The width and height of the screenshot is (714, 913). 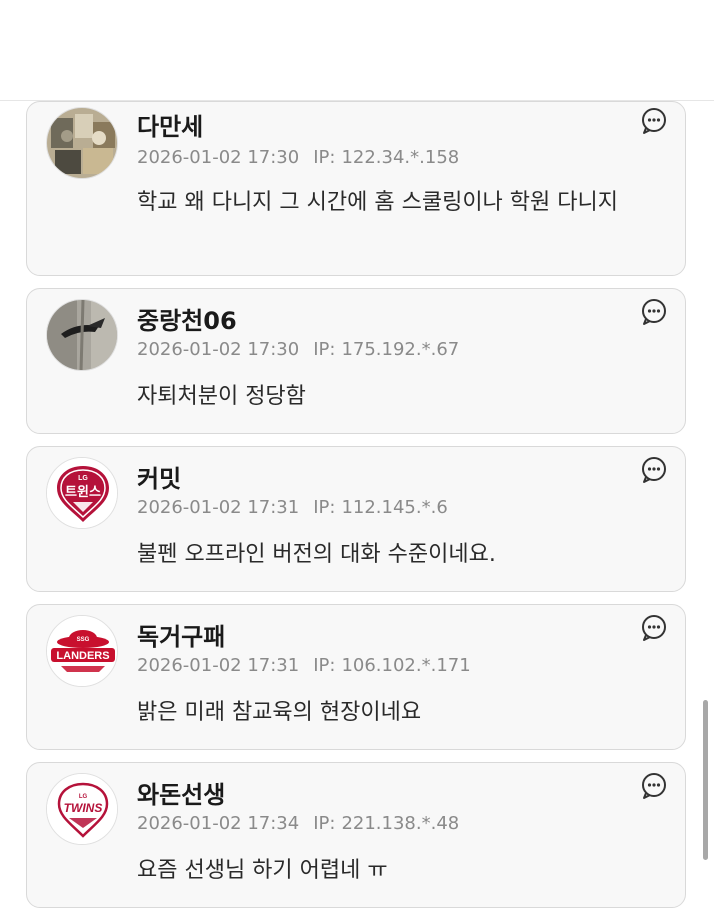 What do you see at coordinates (304, 665) in the screenshot?
I see `comment-meta: 2026-01-02 17:31 IP: 106.102.*.171` at bounding box center [304, 665].